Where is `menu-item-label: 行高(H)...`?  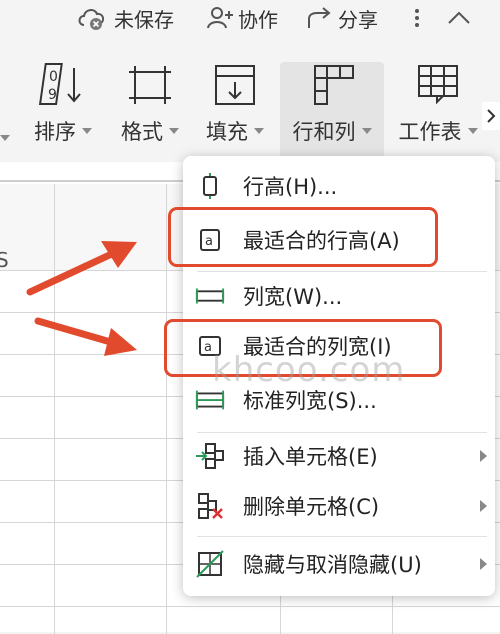 menu-item-label: 行高(H)... is located at coordinates (290, 187).